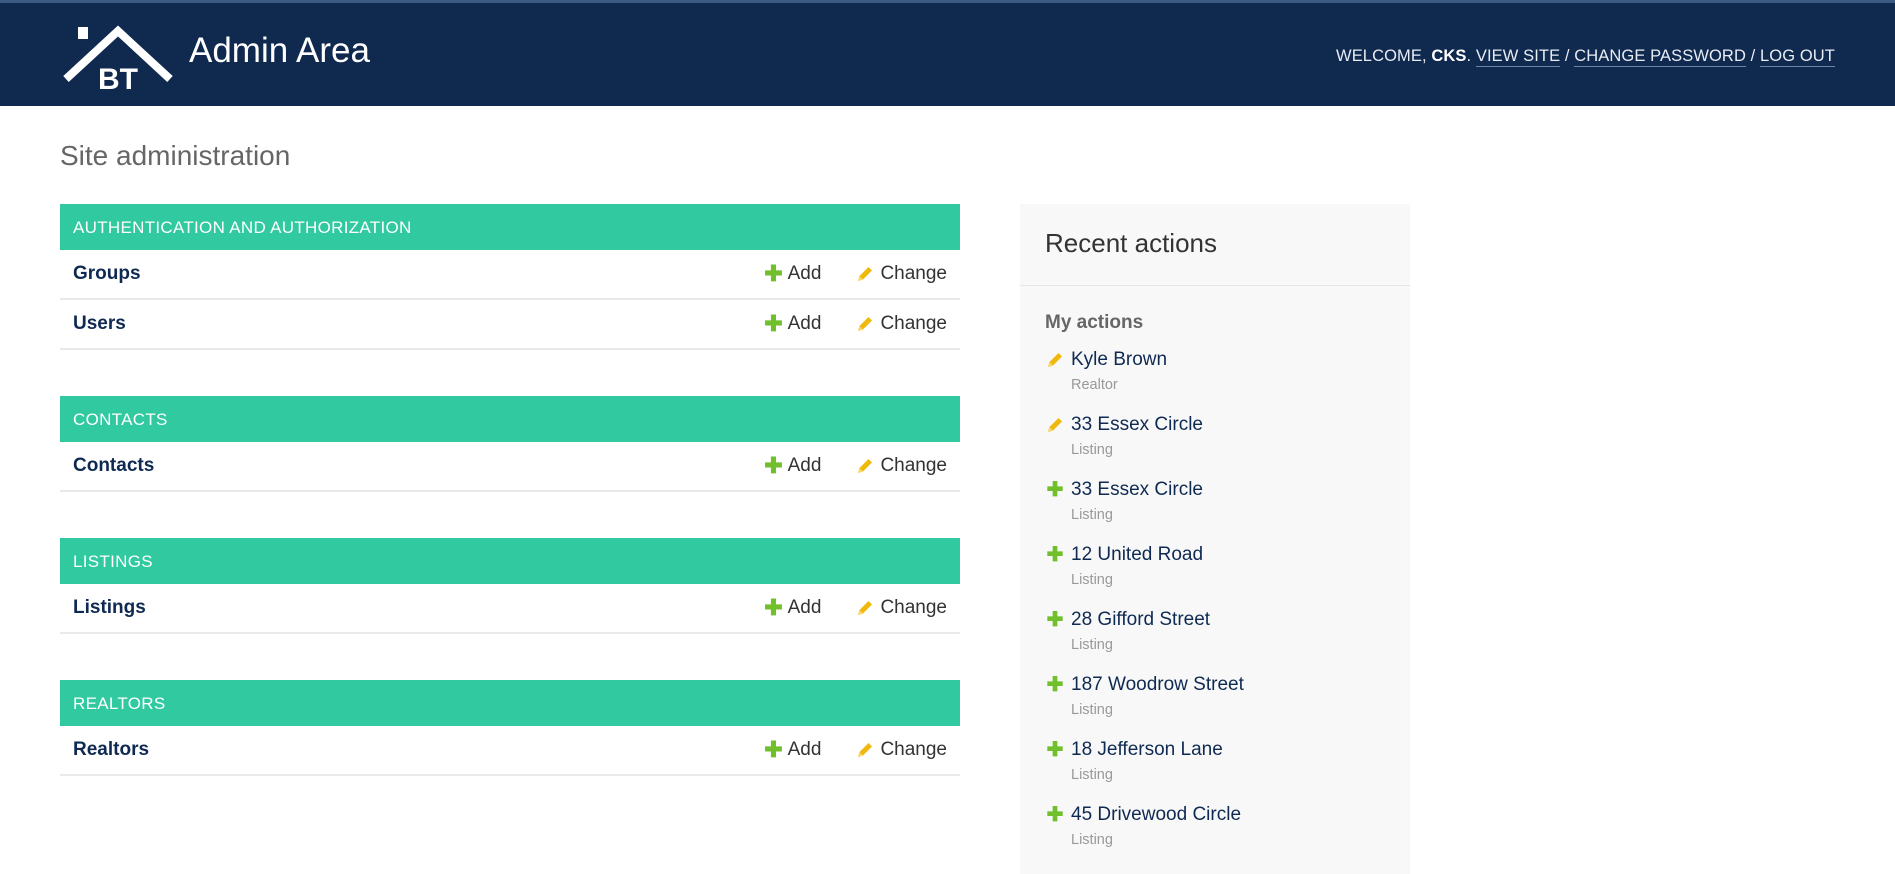  I want to click on module-caption: REALTORS, so click(510, 703).